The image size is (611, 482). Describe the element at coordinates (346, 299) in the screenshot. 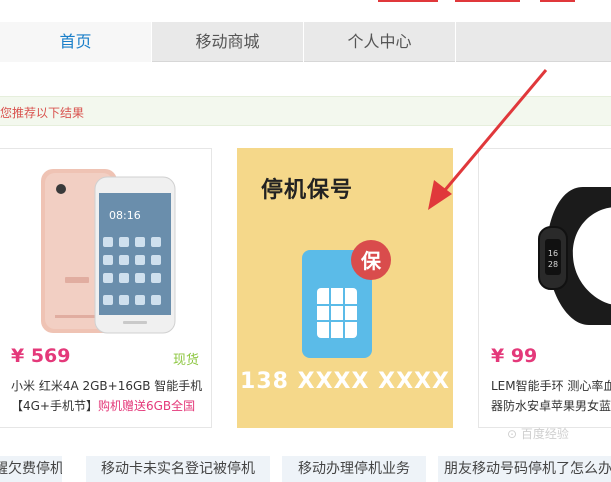

I see `sim-card-icon: 保` at that location.